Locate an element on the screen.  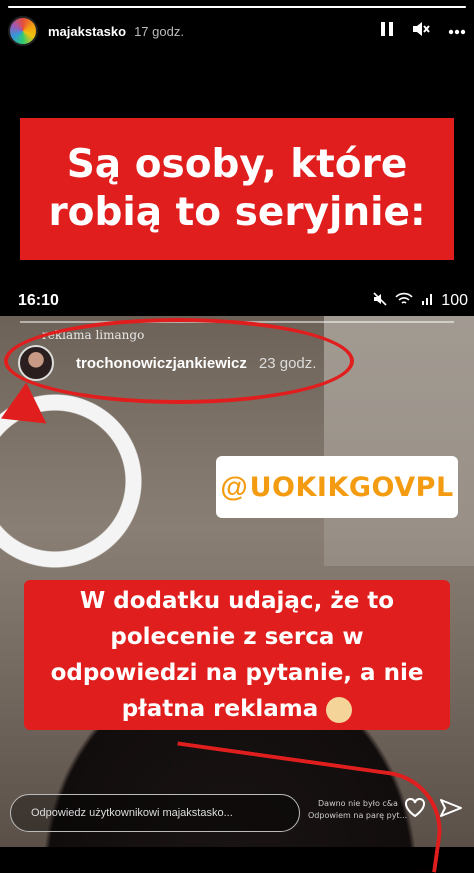
shrug-emoji-icon is located at coordinates (339, 709).